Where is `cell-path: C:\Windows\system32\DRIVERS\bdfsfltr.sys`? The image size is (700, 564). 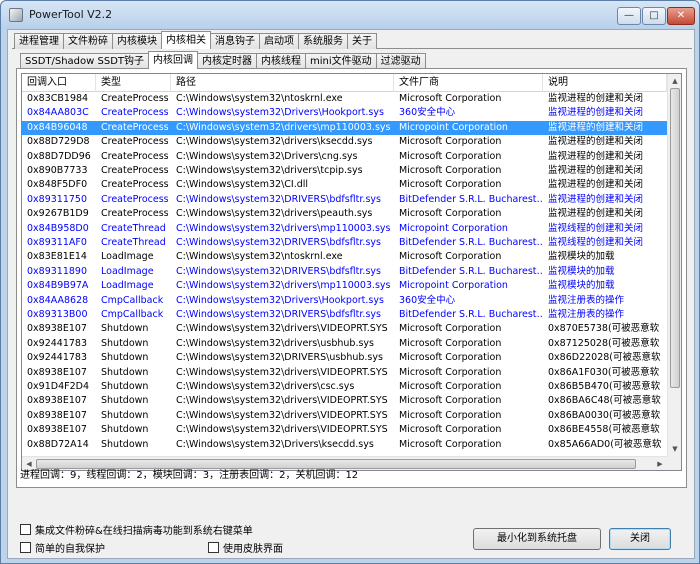
cell-path: C:\Windows\system32\DRIVERS\bdfsfltr.sys is located at coordinates (278, 199).